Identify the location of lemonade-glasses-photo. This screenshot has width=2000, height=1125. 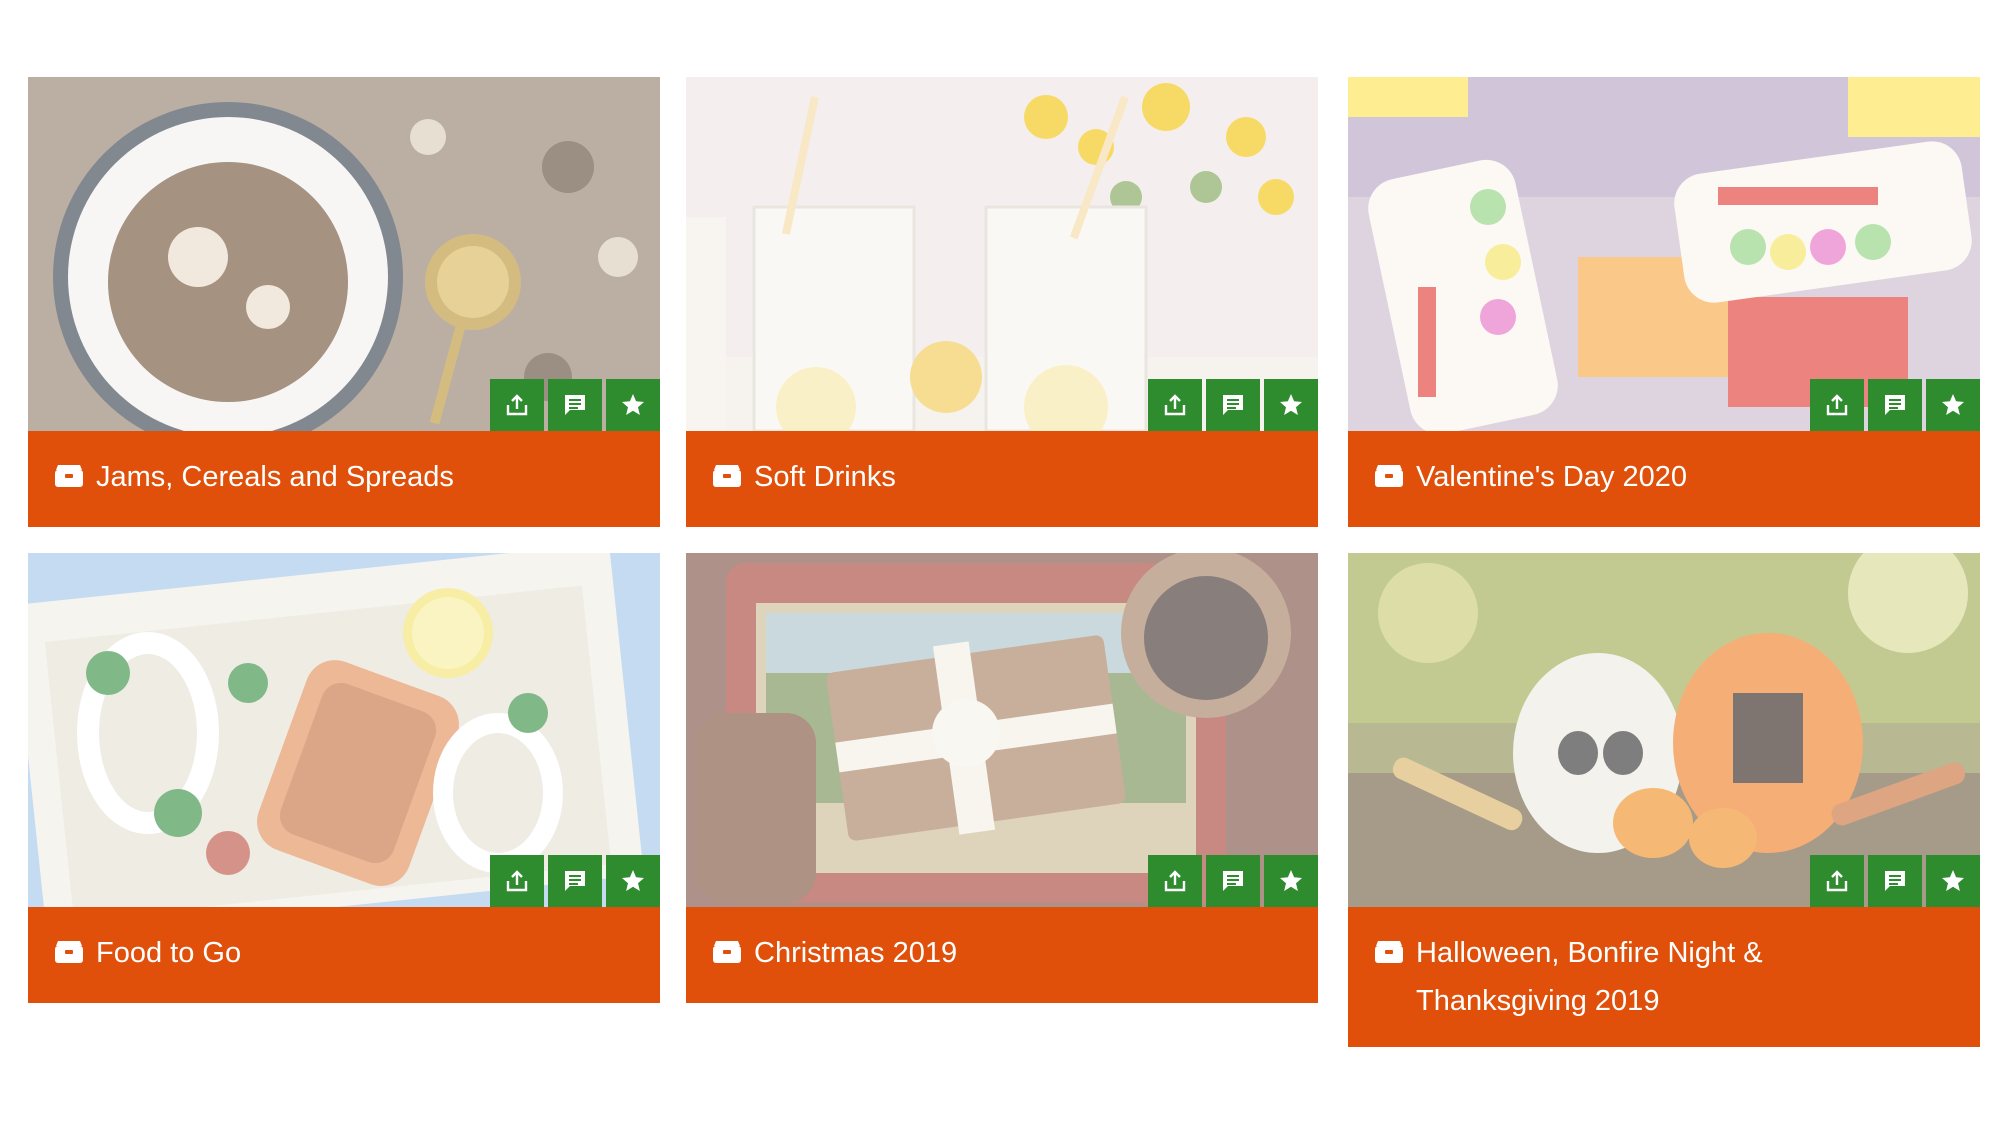
(1002, 254).